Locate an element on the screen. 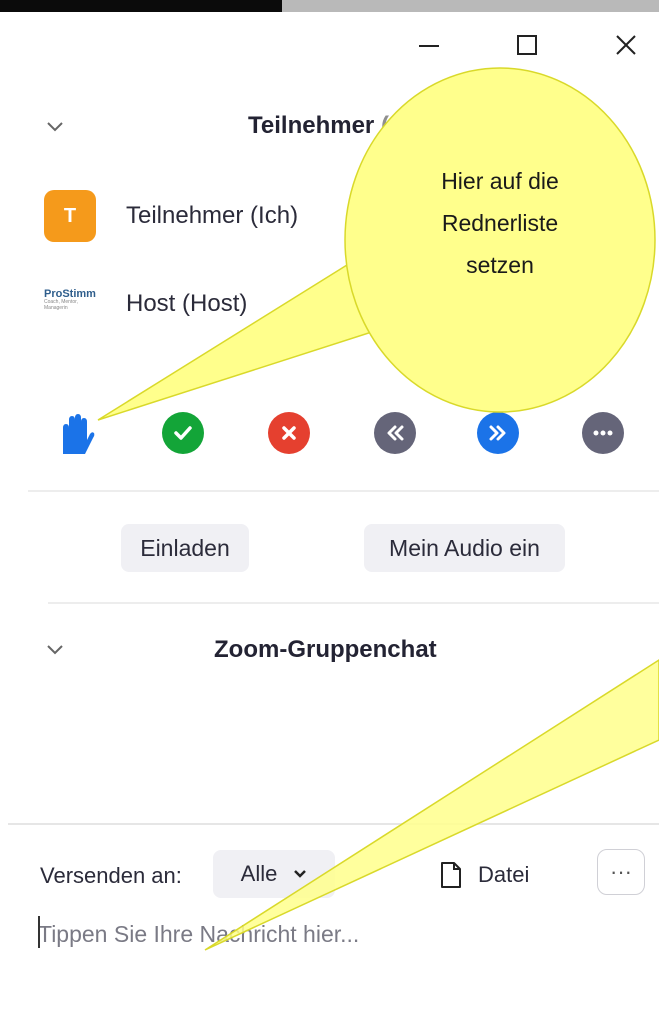 This screenshot has height=1015, width=659. file-button: Datei is located at coordinates (484, 875).